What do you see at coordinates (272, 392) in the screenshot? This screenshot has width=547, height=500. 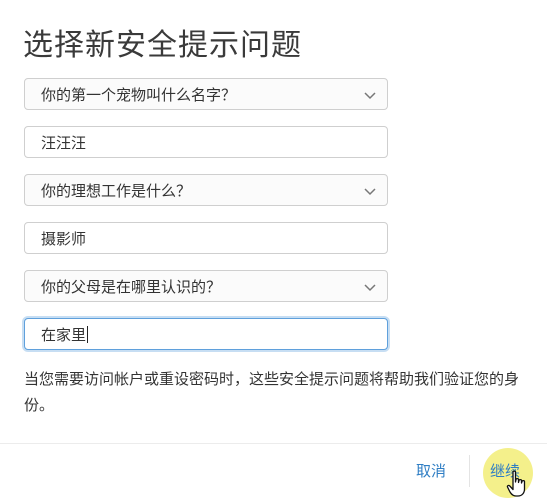 I see `description-text: 当您需要访问帐户或重设密码时，这些安全提示问题将帮助我们验证您的身份。` at bounding box center [272, 392].